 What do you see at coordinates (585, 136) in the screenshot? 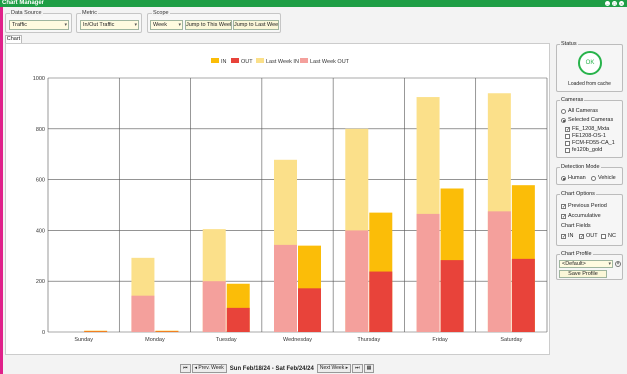
I see `camera-item: FE1208-OS-1` at bounding box center [585, 136].